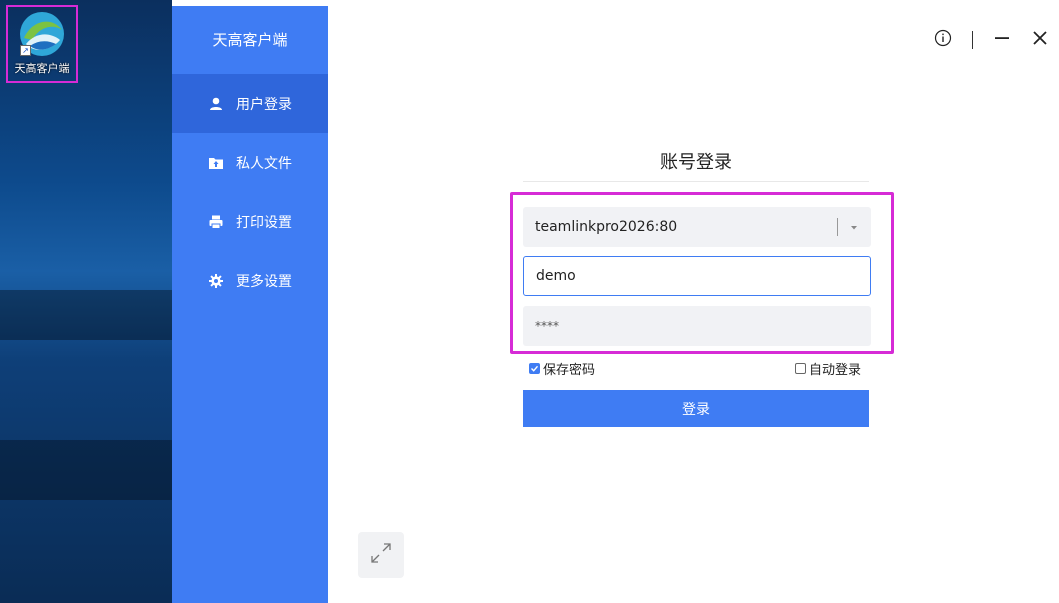 The width and height of the screenshot is (1059, 603). I want to click on expand-button, so click(381, 555).